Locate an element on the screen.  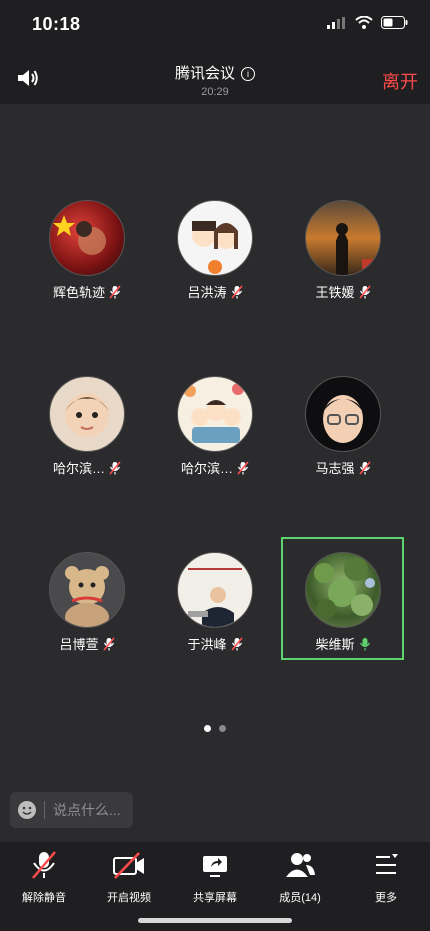
page-dot-active is located at coordinates (207, 728).